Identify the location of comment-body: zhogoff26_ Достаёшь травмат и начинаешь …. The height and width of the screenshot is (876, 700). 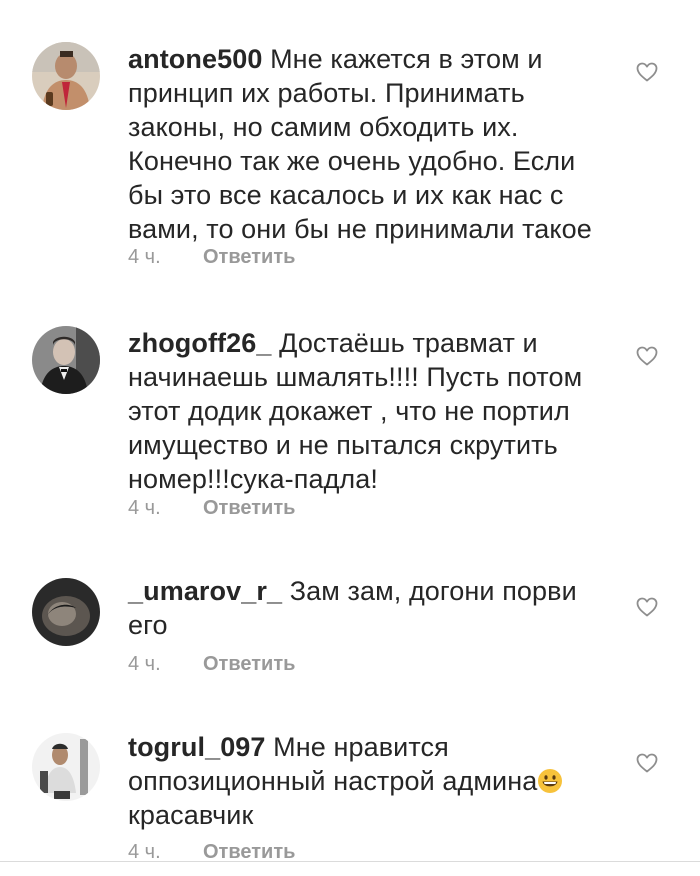
(368, 411).